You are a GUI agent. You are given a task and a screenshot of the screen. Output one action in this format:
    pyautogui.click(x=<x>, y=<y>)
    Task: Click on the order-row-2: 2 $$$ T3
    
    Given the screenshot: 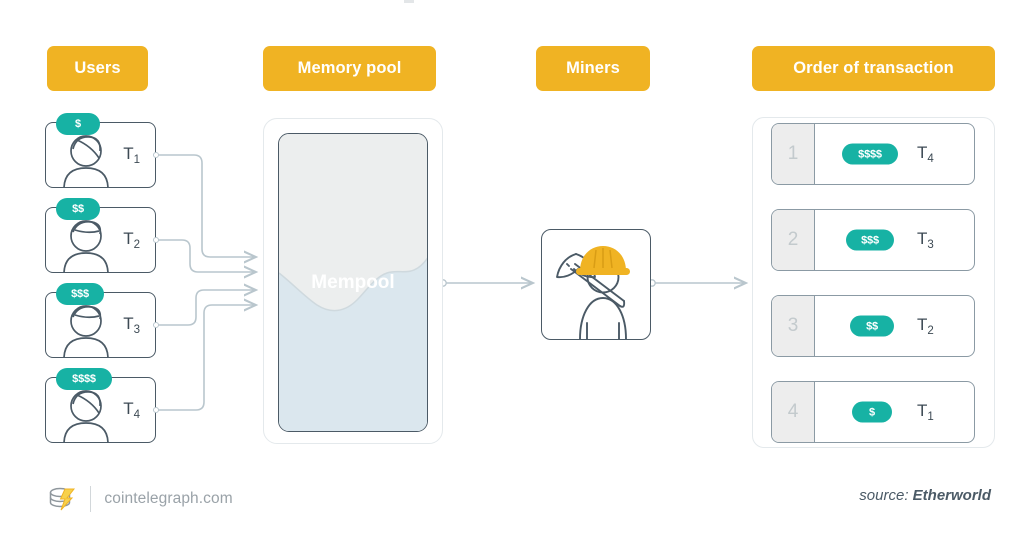 What is the action you would take?
    pyautogui.click(x=873, y=240)
    